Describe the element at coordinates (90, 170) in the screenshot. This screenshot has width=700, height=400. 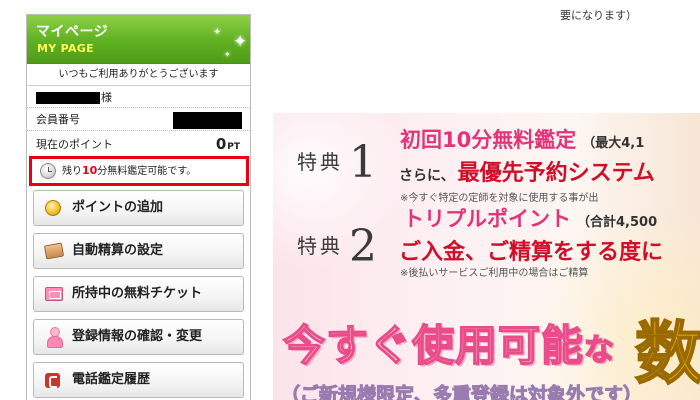
I see `free-minutes-number: 10` at that location.